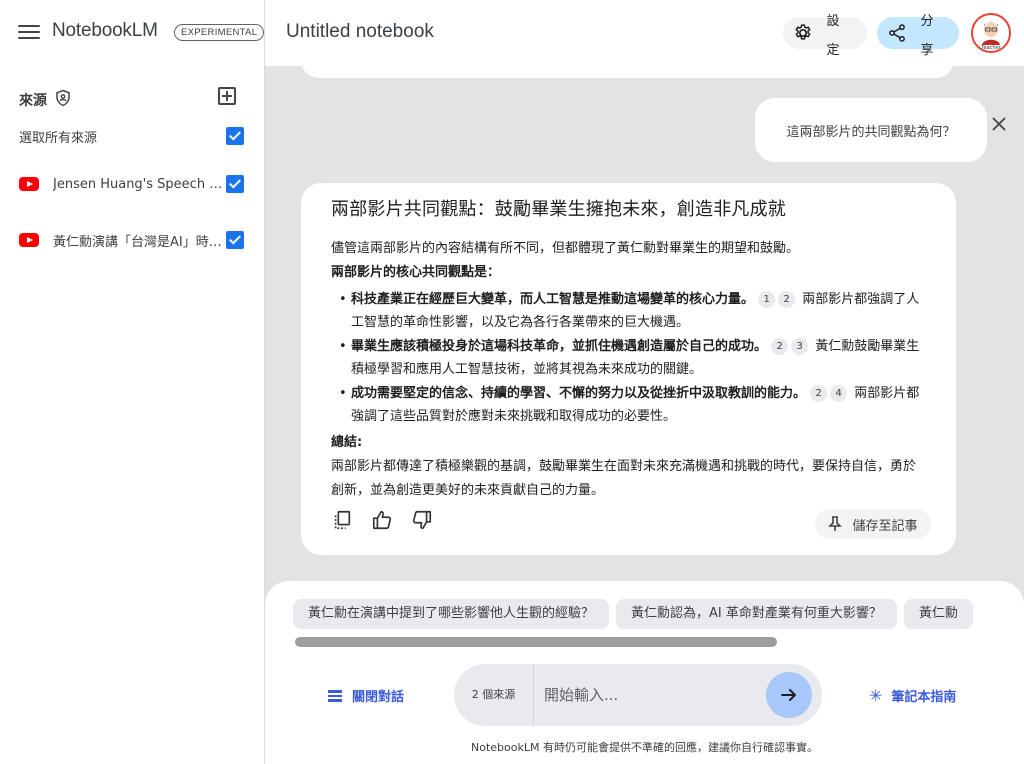 This screenshot has height=764, width=1024. I want to click on citation-button: 4, so click(839, 393).